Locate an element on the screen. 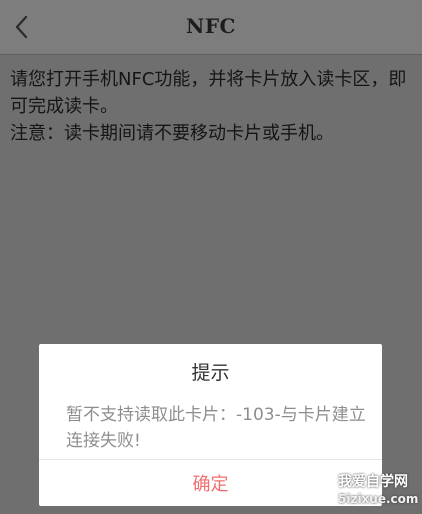 This screenshot has width=422, height=514. header-bar: NFC is located at coordinates (211, 27).